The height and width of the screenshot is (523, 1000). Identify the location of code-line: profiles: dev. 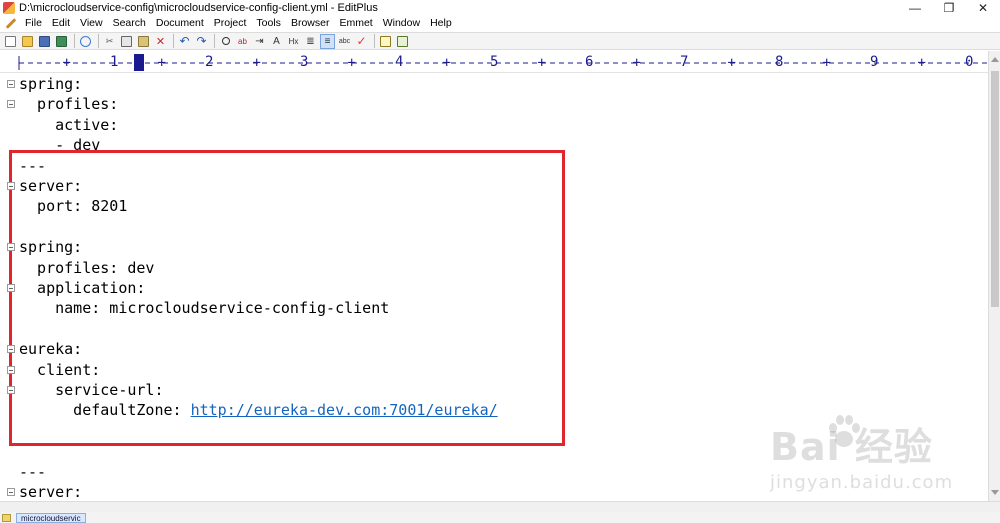
(86, 268).